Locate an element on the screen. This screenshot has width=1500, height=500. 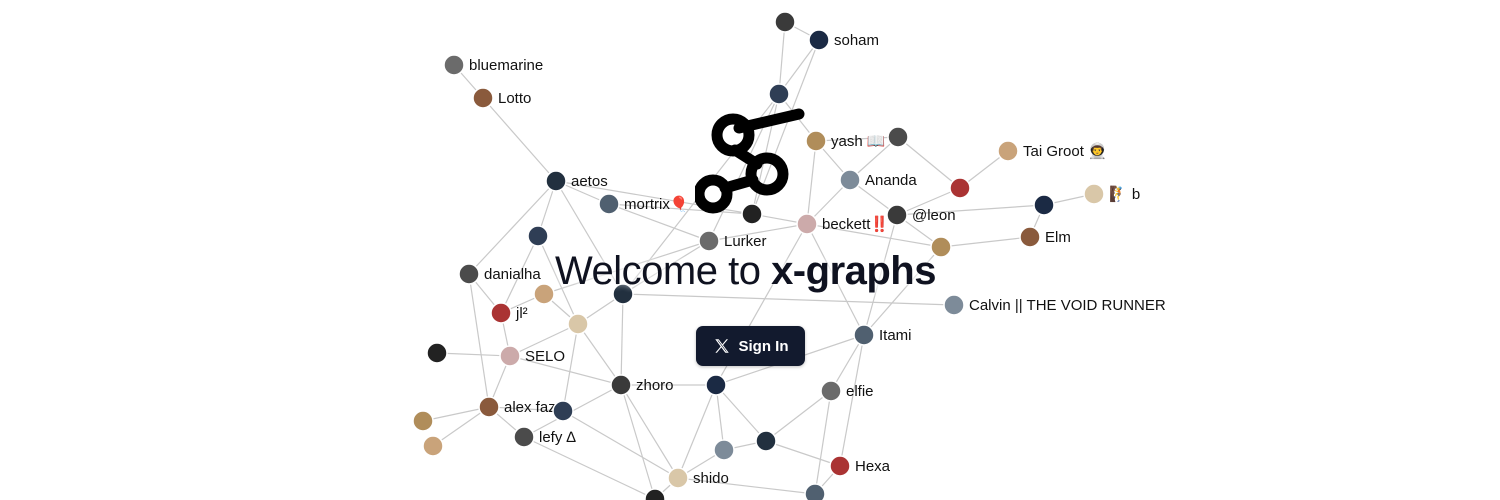
sign-in-button: Sign In is located at coordinates (750, 346).